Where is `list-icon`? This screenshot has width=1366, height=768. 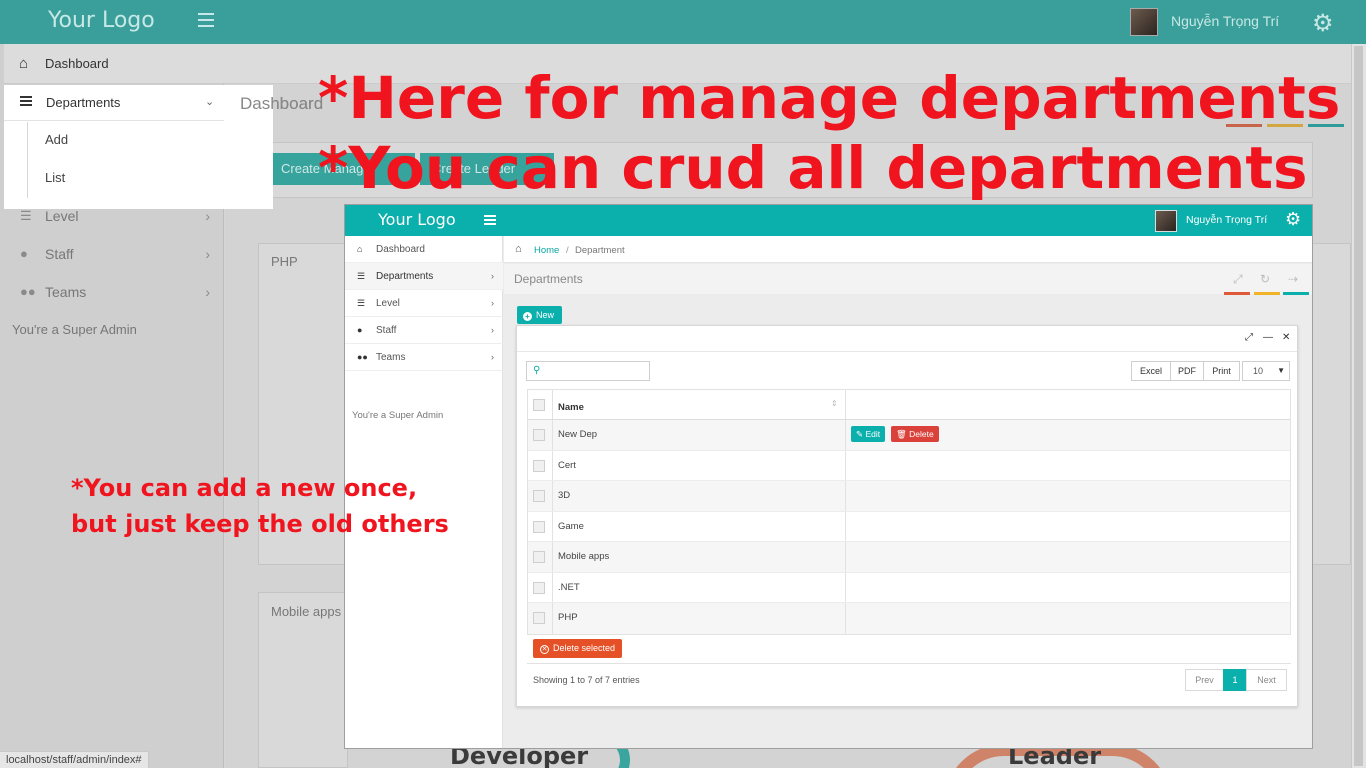 list-icon is located at coordinates (26, 101).